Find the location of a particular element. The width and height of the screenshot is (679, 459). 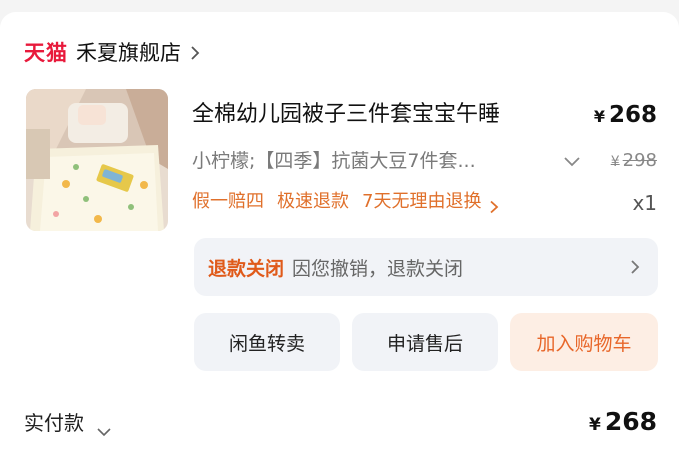

product-price: ¥268 is located at coordinates (625, 116).